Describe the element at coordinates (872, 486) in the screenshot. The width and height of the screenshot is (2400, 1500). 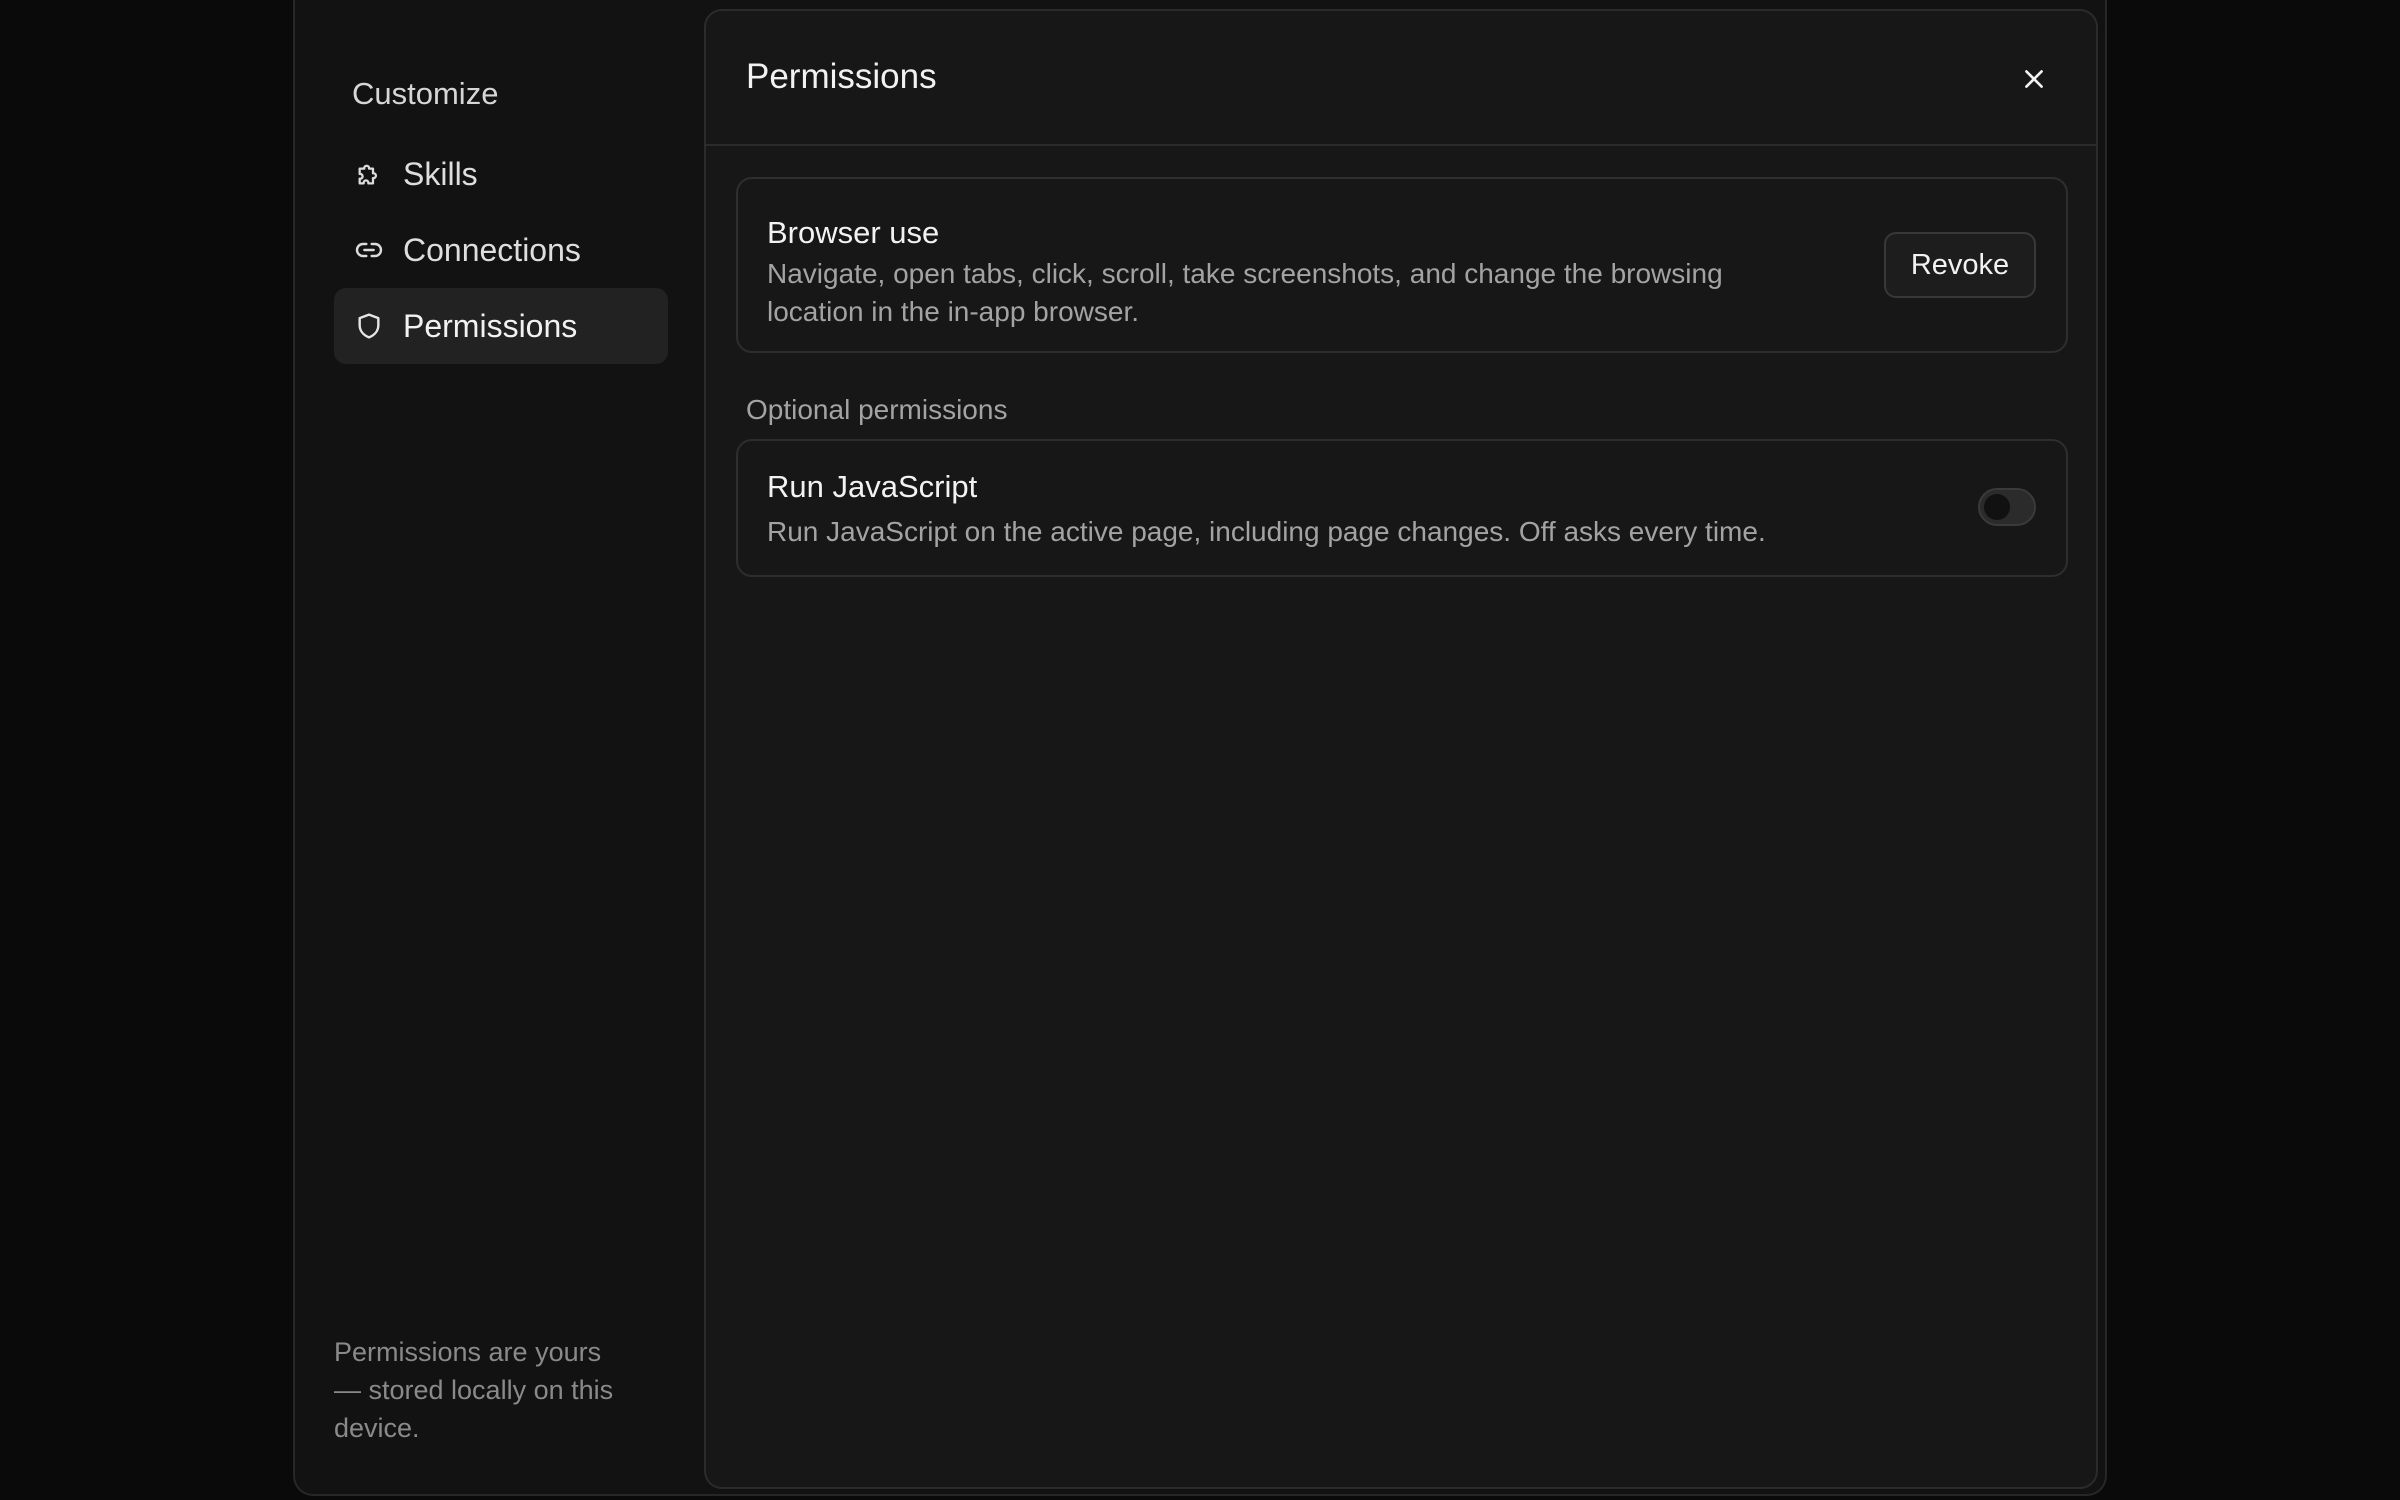
I see `permission-title: Run JavaScript` at that location.